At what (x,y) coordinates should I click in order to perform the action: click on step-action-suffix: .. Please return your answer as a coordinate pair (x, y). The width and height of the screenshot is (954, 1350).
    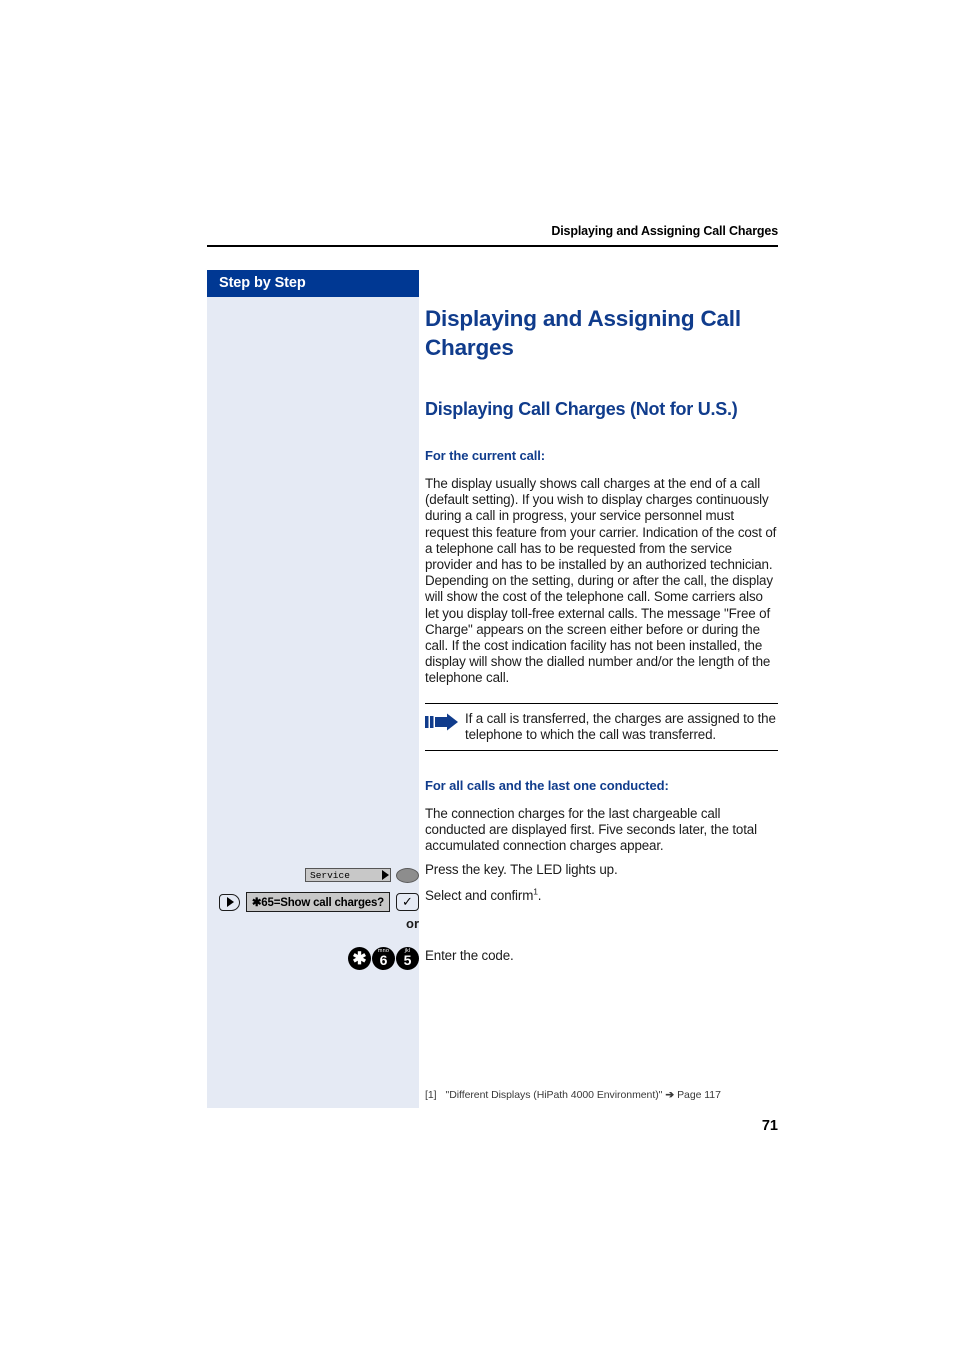
    Looking at the image, I should click on (539, 895).